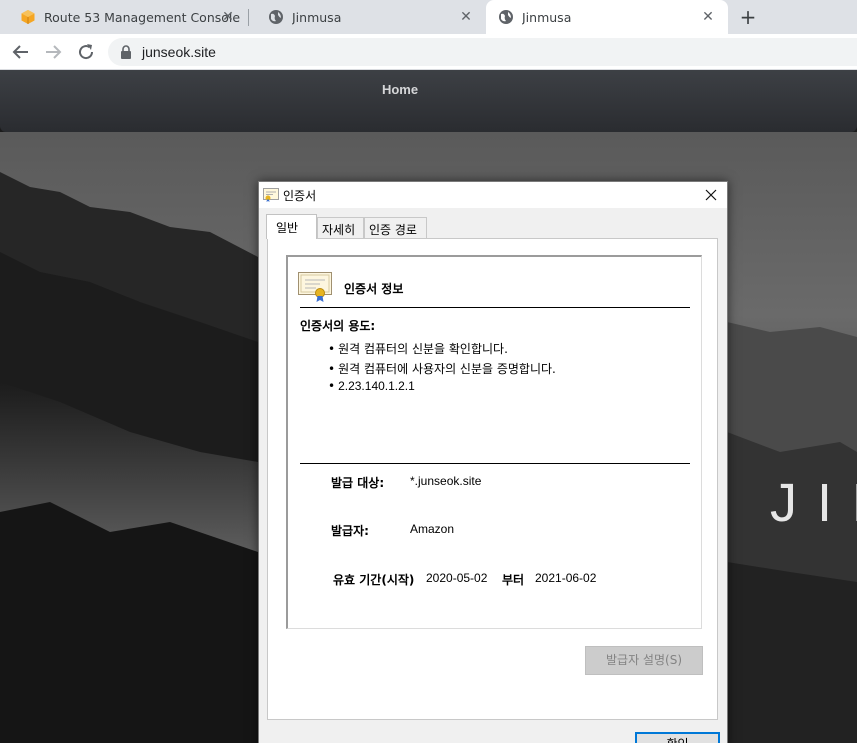 This screenshot has width=857, height=743. What do you see at coordinates (358, 483) in the screenshot?
I see `issued-to-label: 발급 대상:` at bounding box center [358, 483].